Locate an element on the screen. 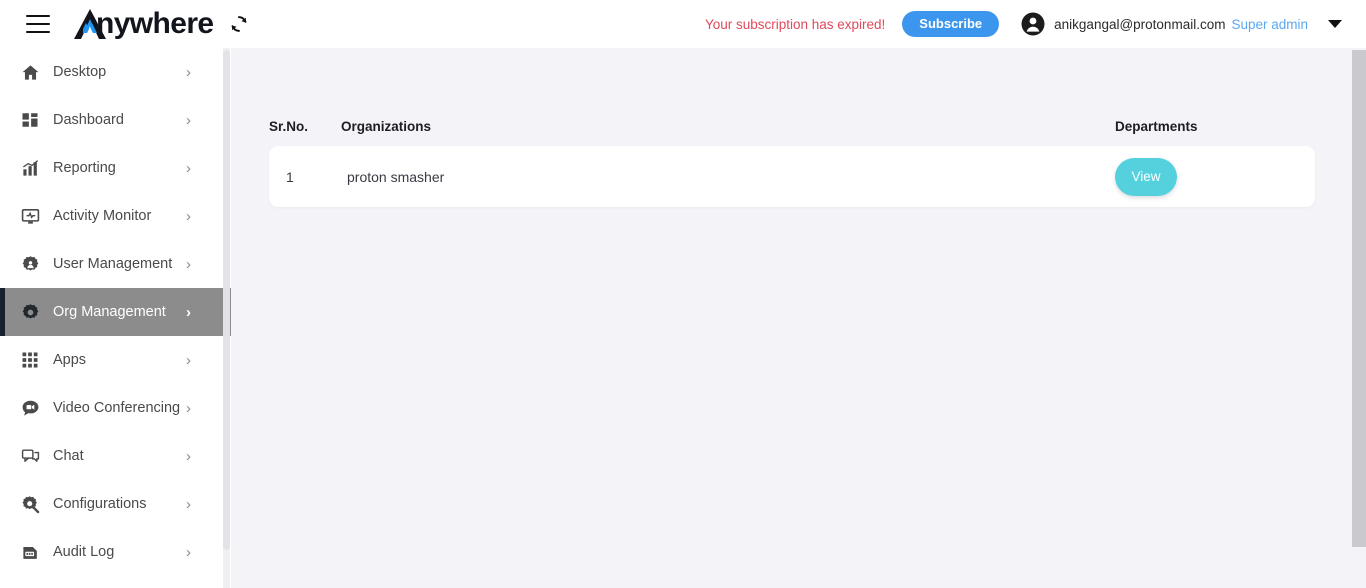 This screenshot has height=588, width=1366. gear-user-icon is located at coordinates (30, 264).